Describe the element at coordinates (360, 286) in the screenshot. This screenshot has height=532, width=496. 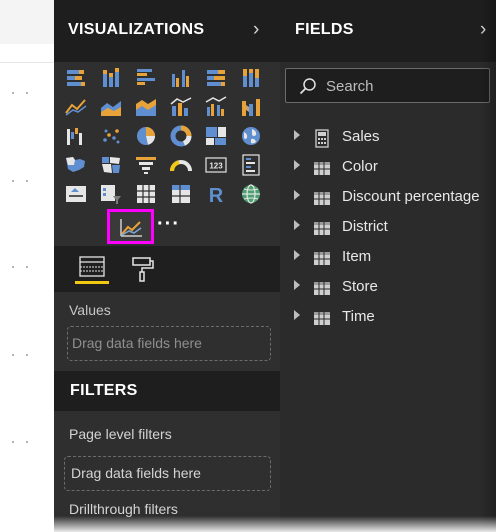
I see `field-label: Store` at that location.